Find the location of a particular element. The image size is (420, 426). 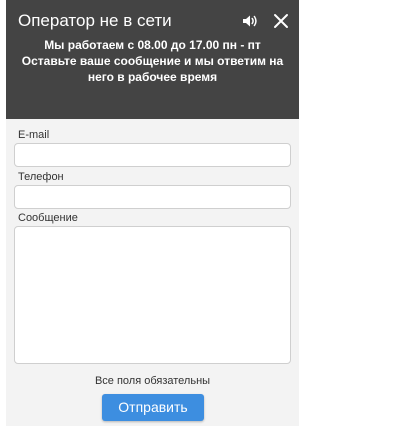

send-button: Отправить is located at coordinates (153, 407).